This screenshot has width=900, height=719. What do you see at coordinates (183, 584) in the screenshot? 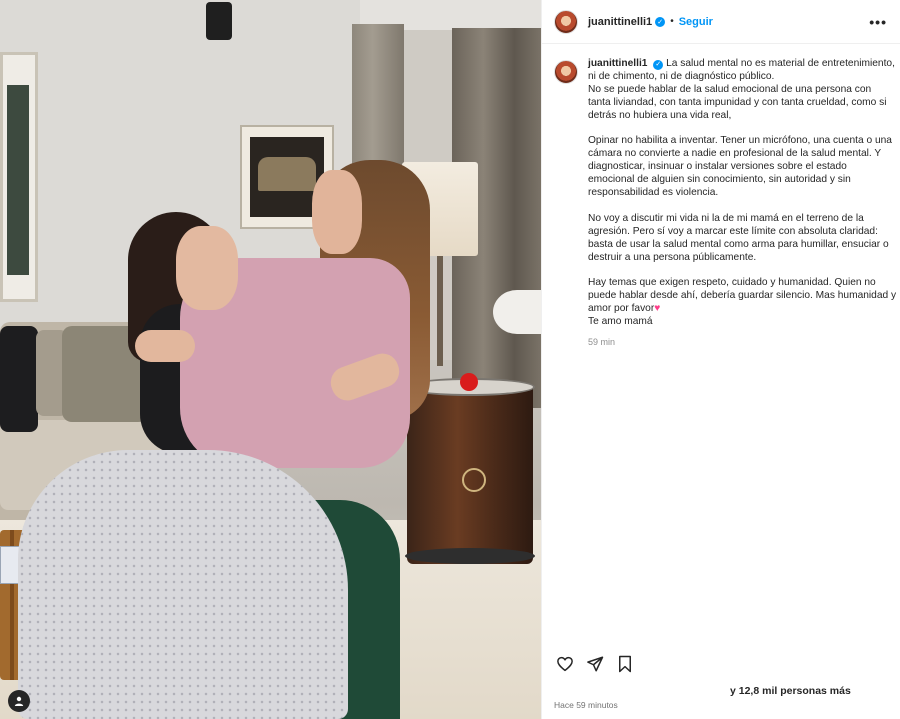
I see `pants-pattern` at bounding box center [183, 584].